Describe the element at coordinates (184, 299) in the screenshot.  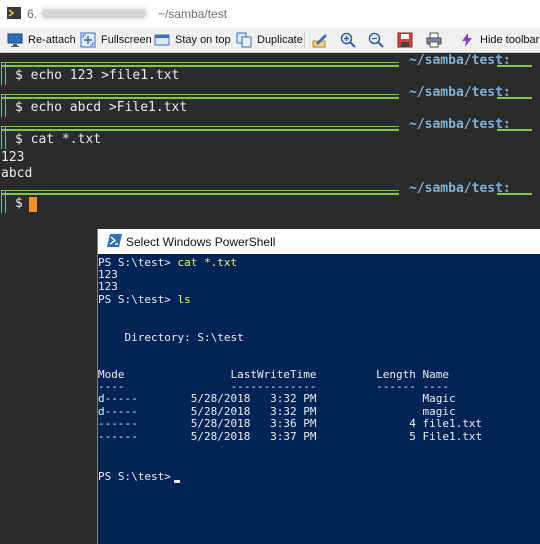
I see `ps-command: ls` at that location.